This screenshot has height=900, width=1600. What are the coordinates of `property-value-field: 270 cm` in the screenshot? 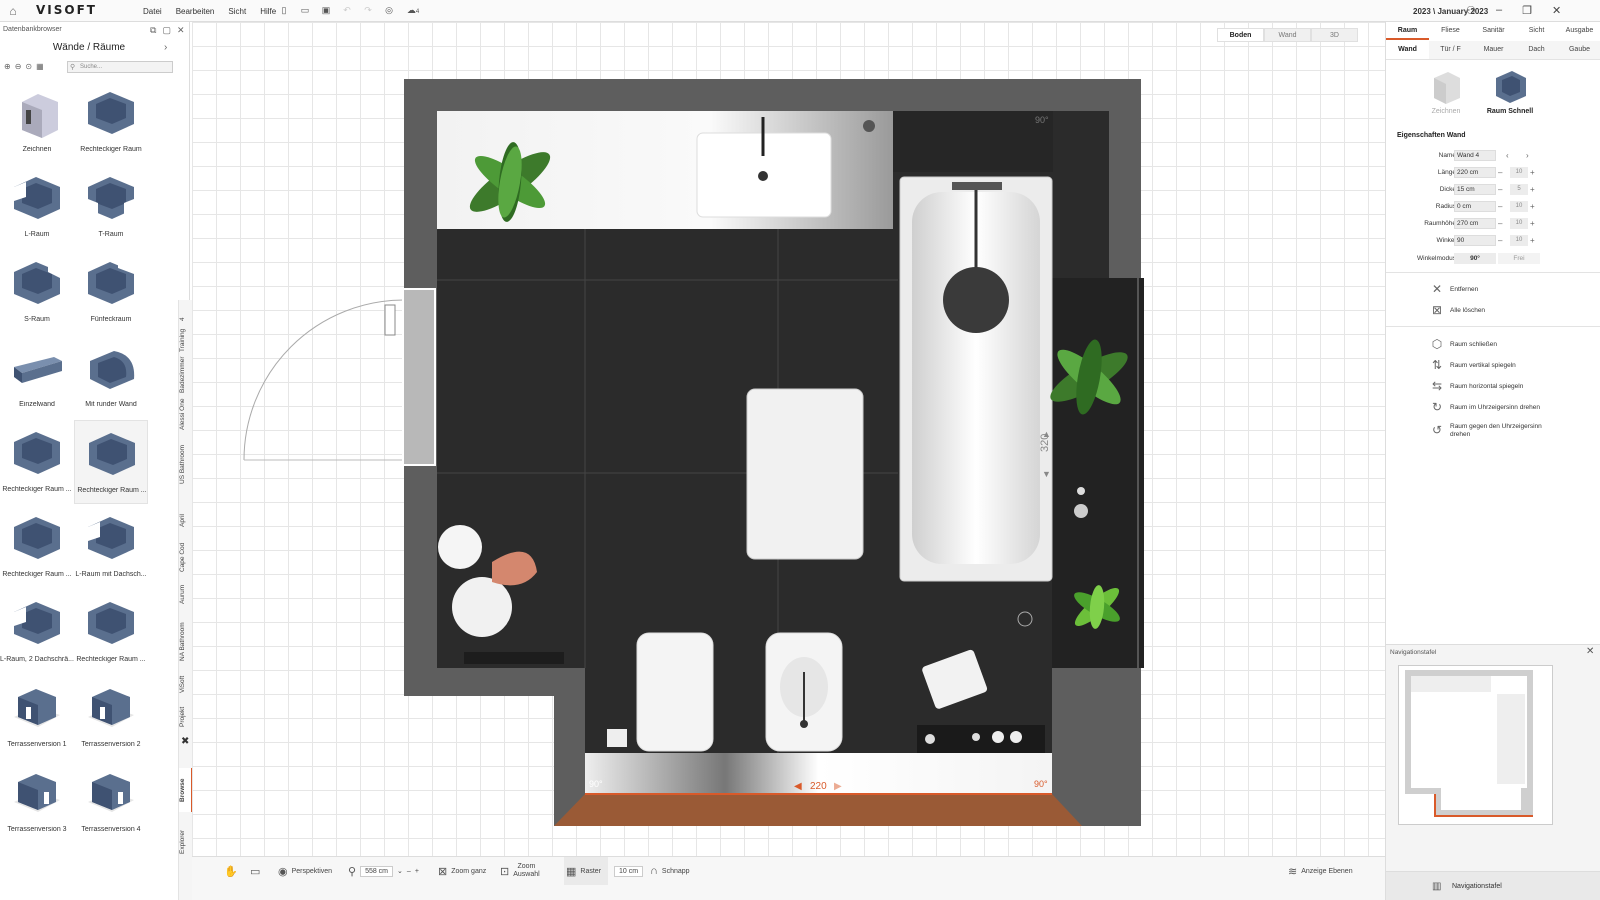 It's located at (1475, 223).